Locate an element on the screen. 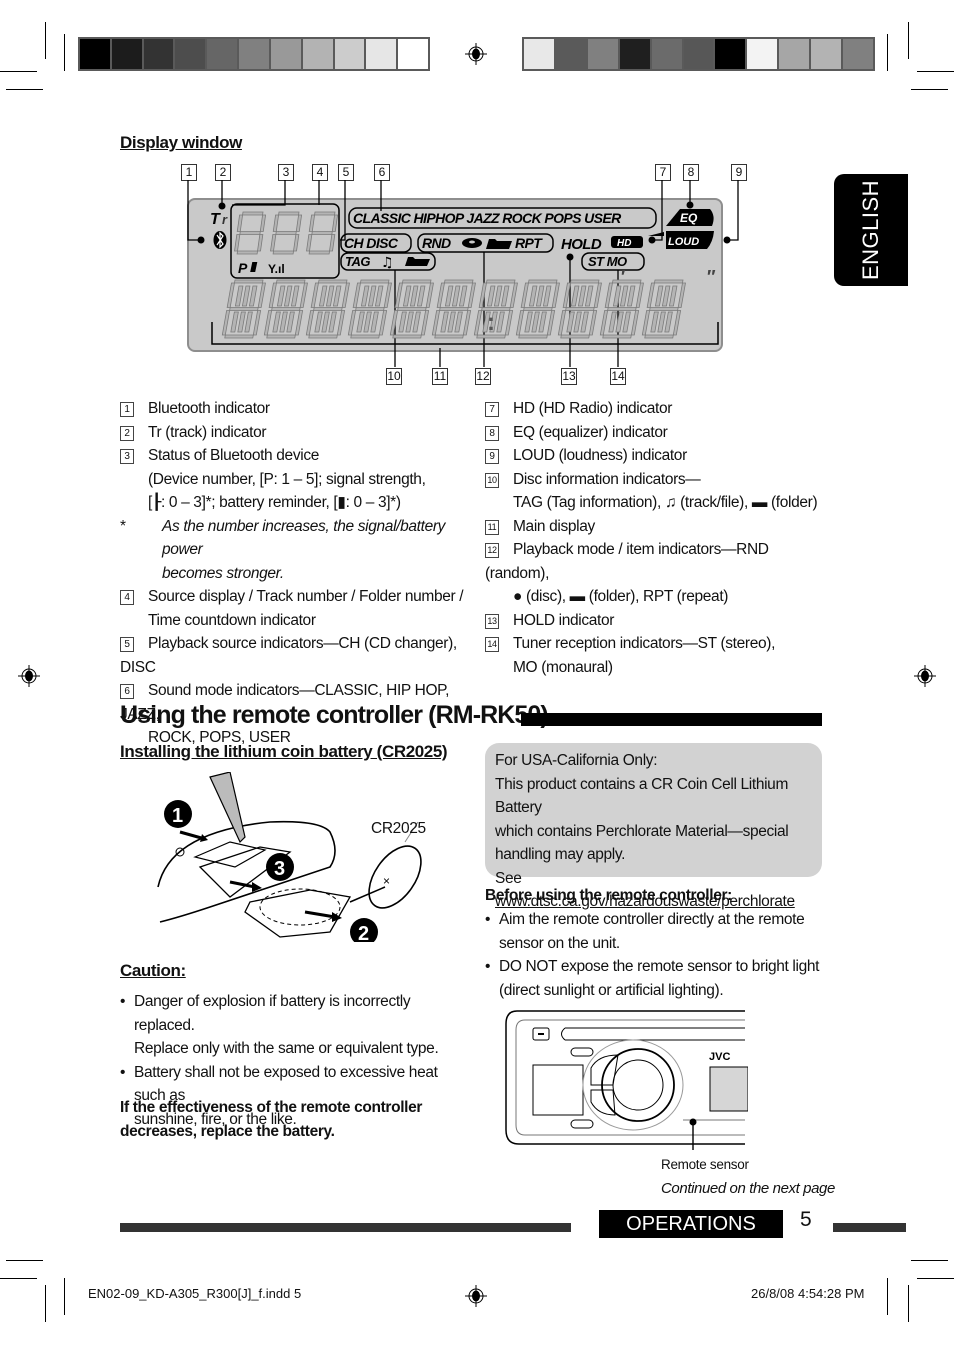 The height and width of the screenshot is (1352, 954). battery-installation-illustration: × 1 3 2 is located at coordinates (289, 857).